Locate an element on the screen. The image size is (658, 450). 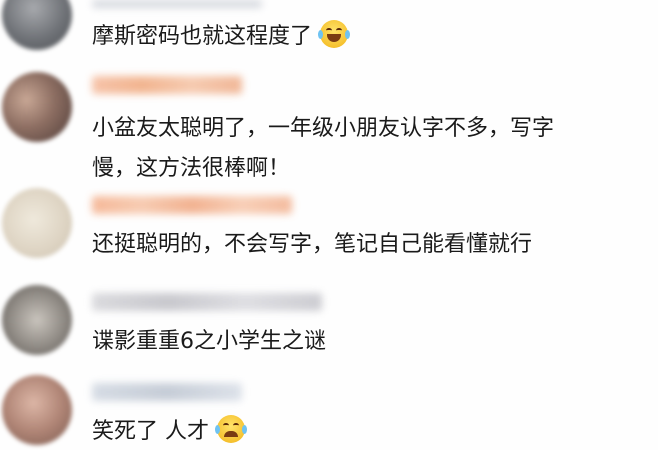
crying-laughing-icon is located at coordinates (231, 429).